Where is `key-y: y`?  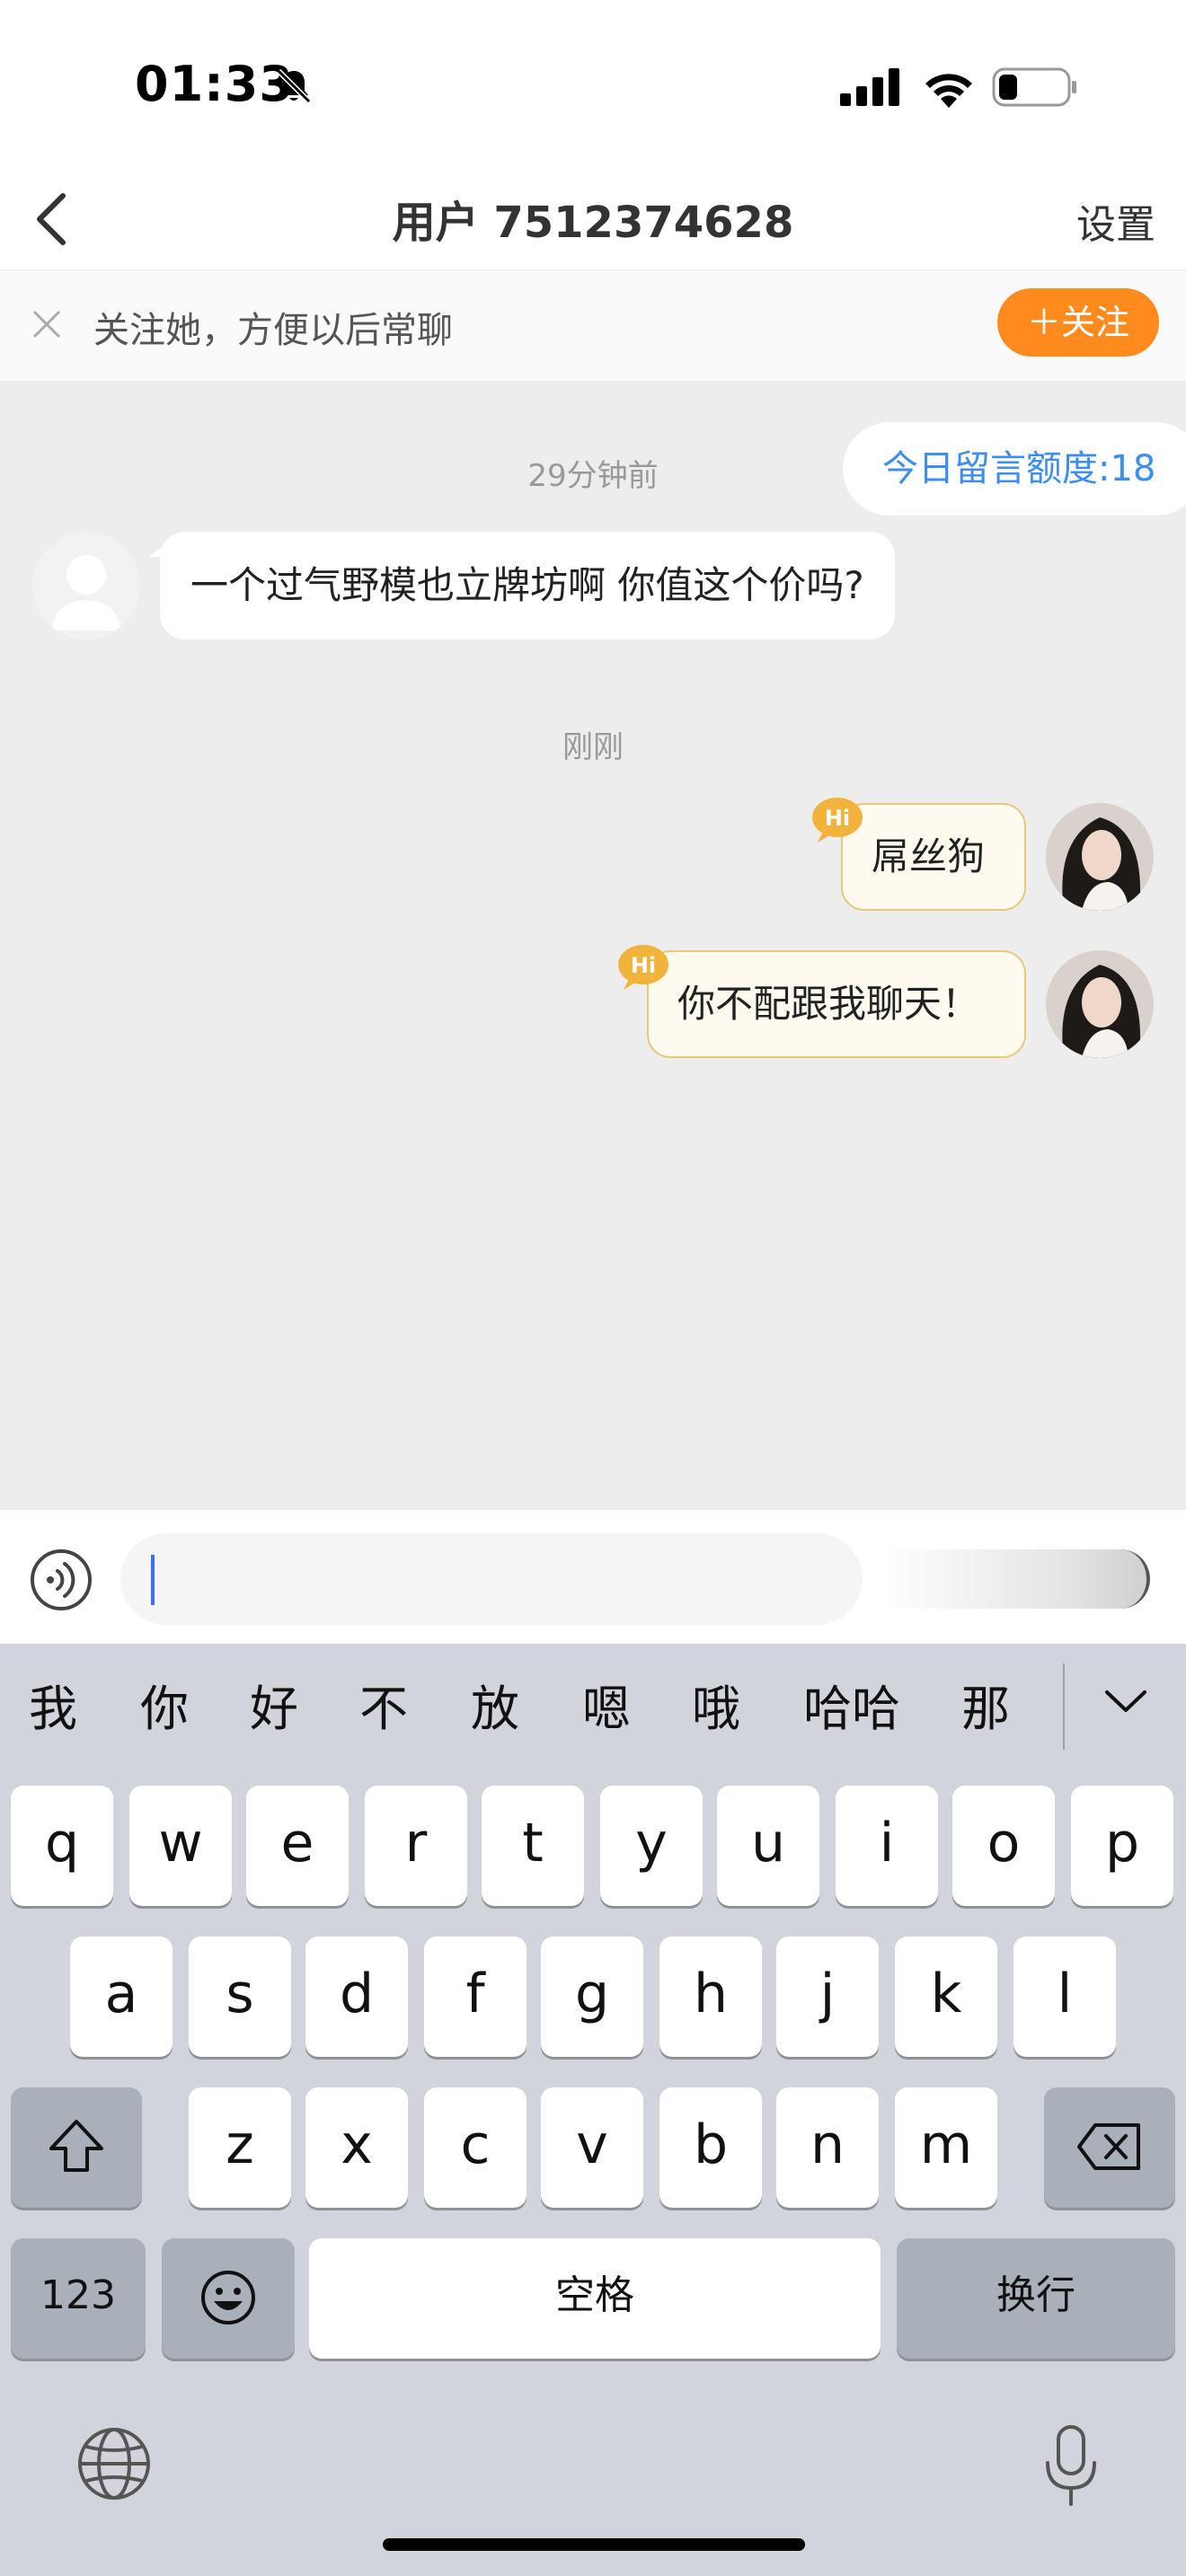 key-y: y is located at coordinates (651, 1846).